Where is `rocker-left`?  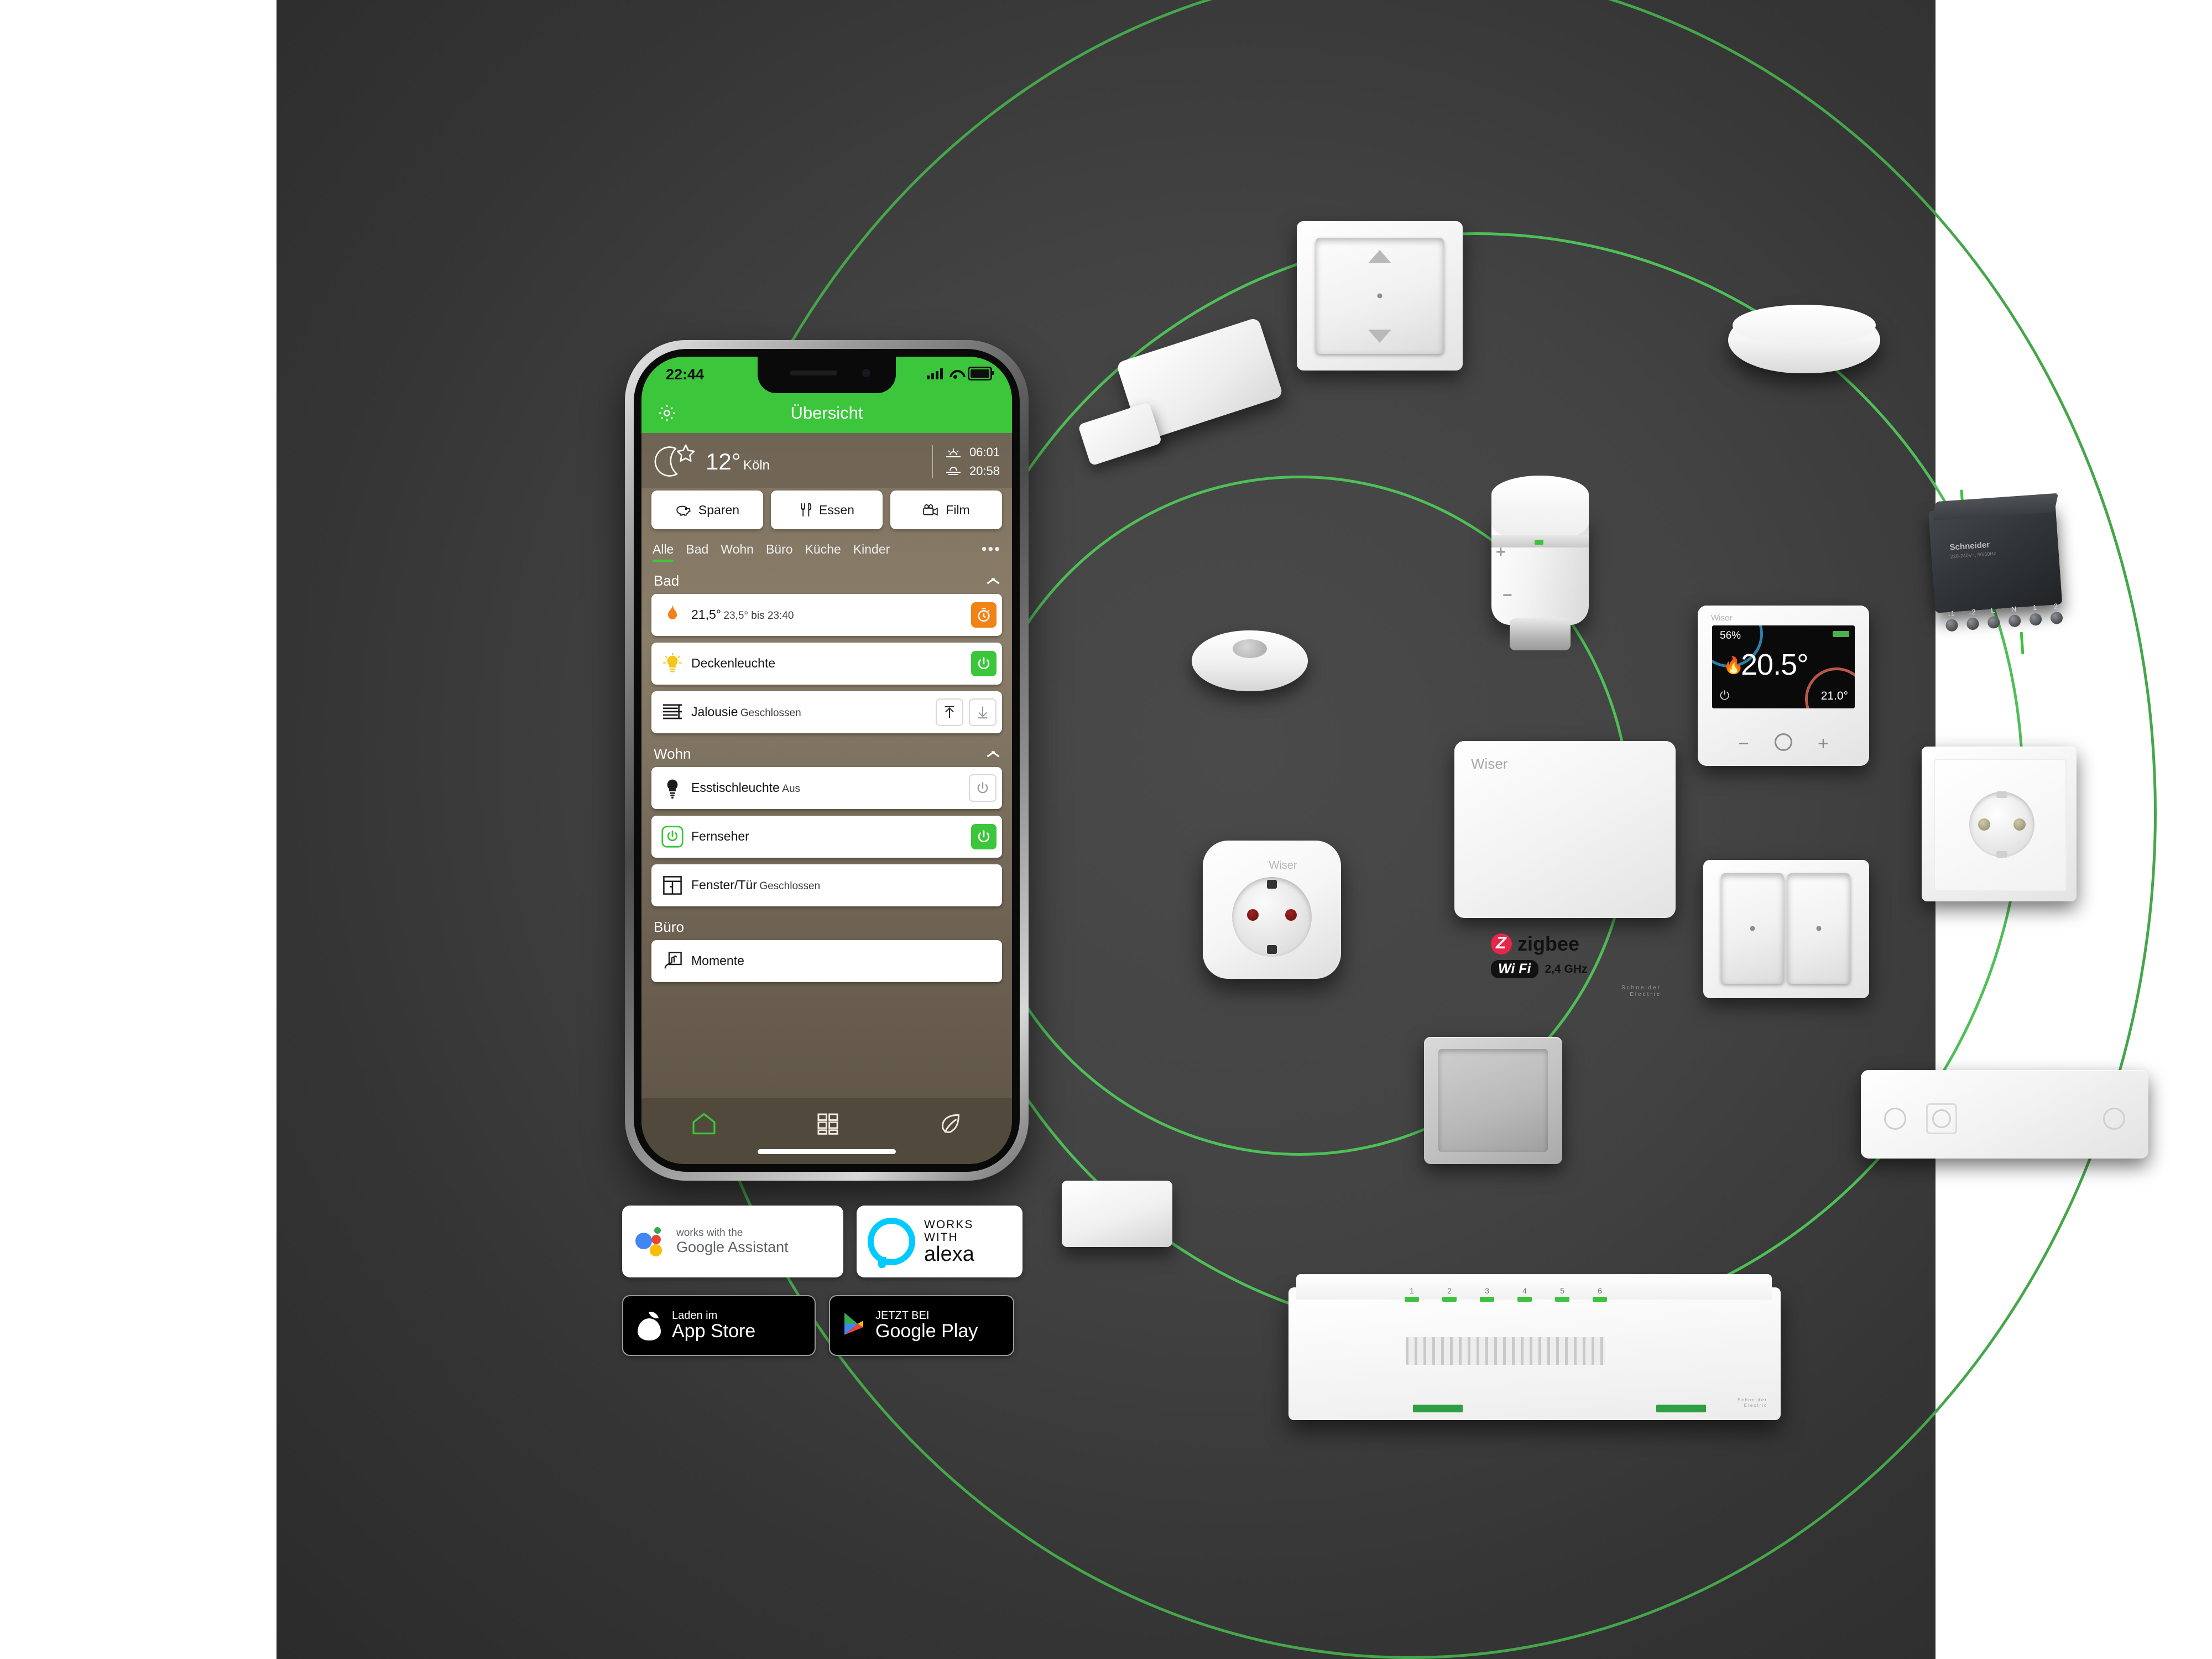 rocker-left is located at coordinates (1753, 928).